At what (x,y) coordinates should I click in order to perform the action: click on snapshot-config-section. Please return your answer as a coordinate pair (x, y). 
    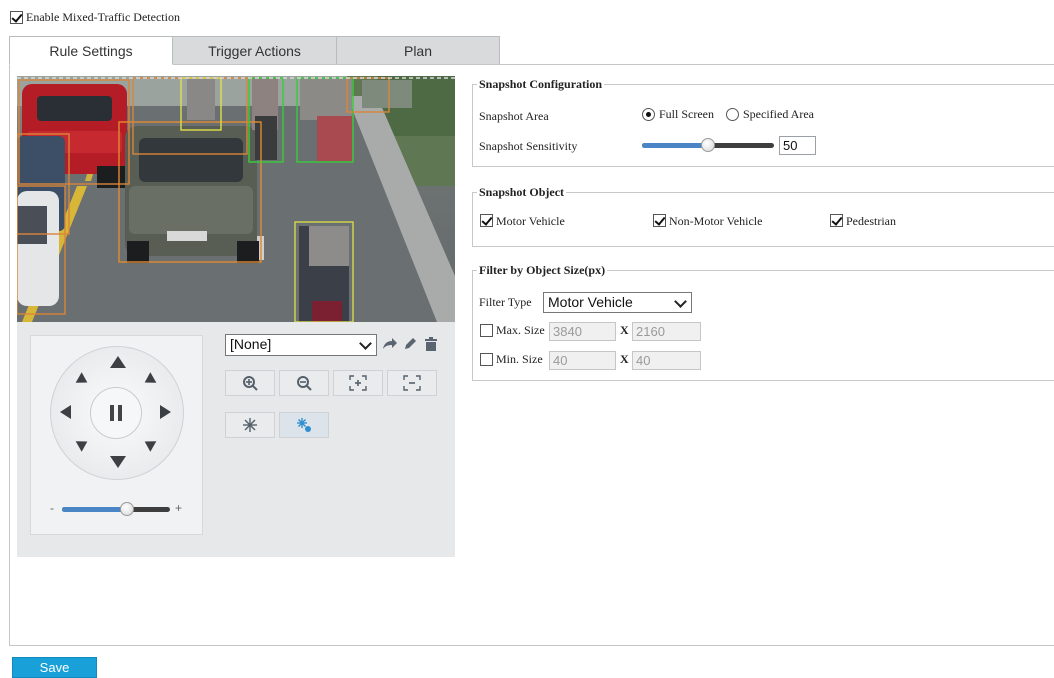
    Looking at the image, I should click on (763, 125).